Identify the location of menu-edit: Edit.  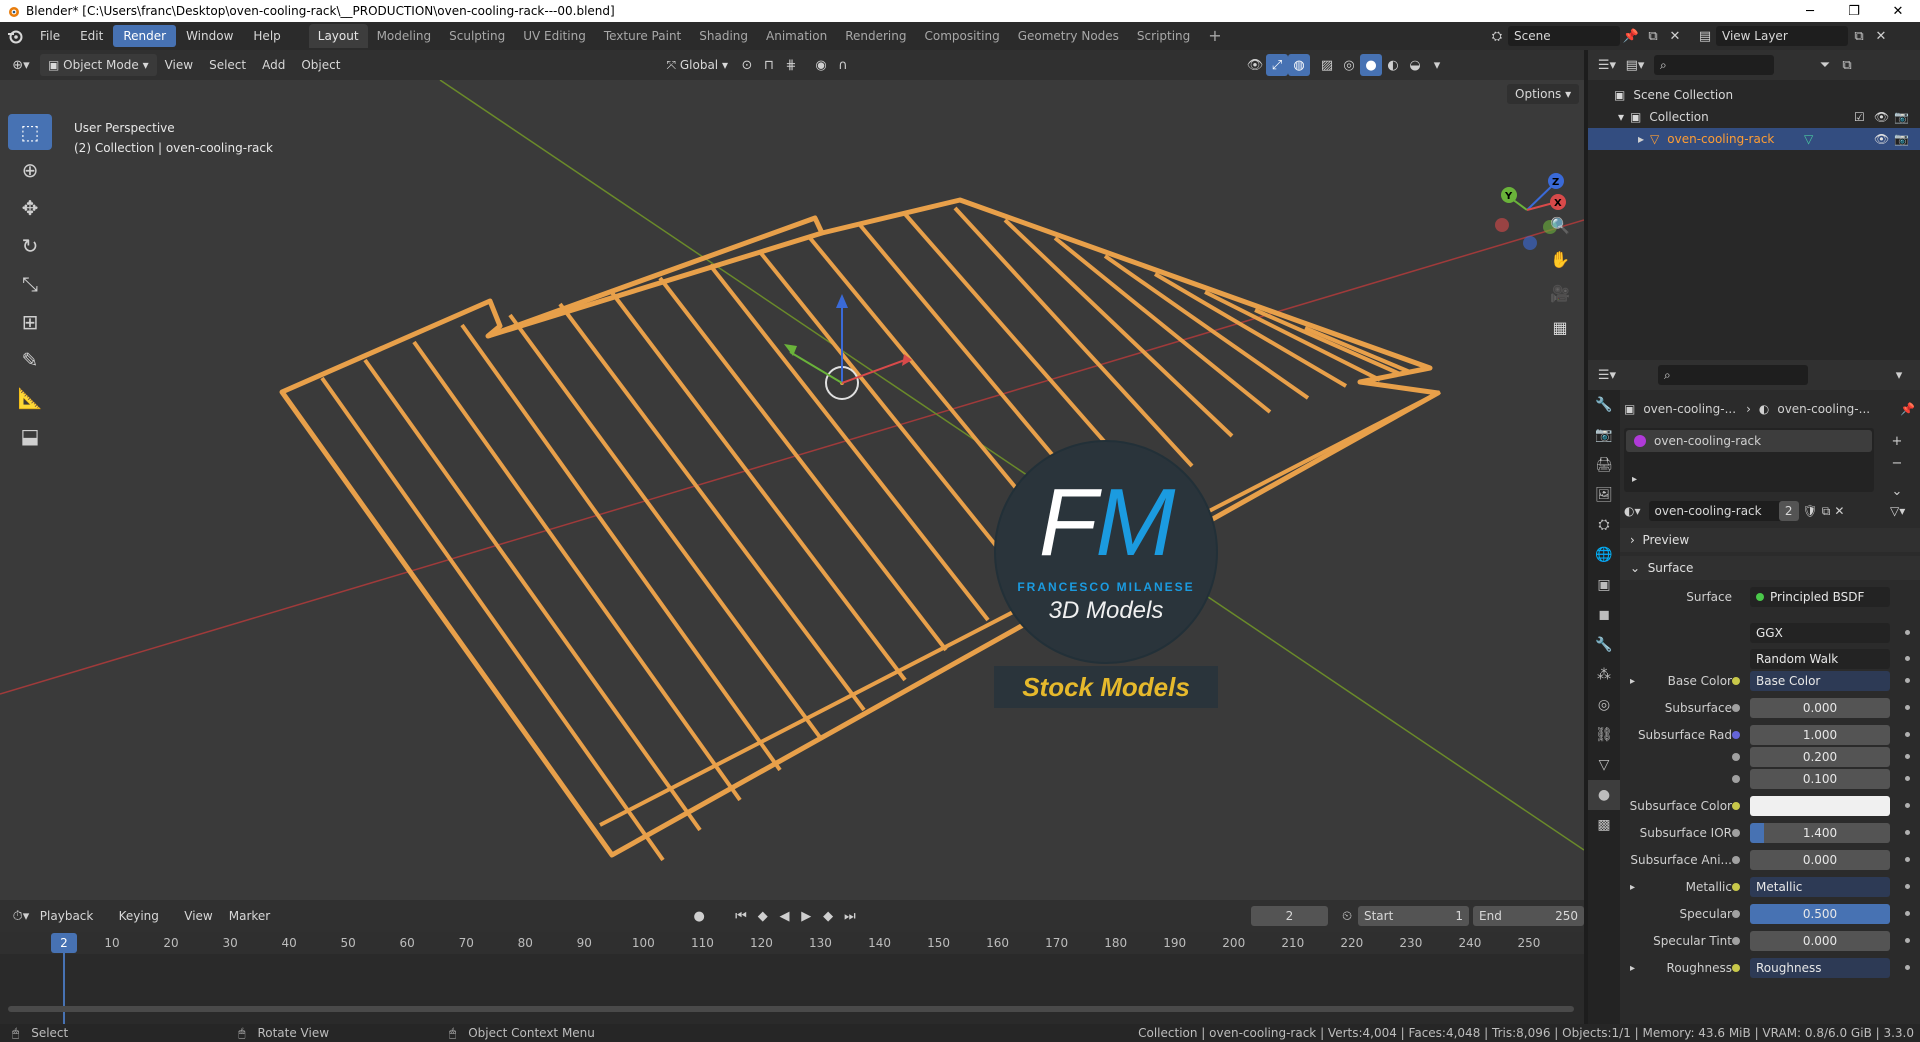
(91, 36).